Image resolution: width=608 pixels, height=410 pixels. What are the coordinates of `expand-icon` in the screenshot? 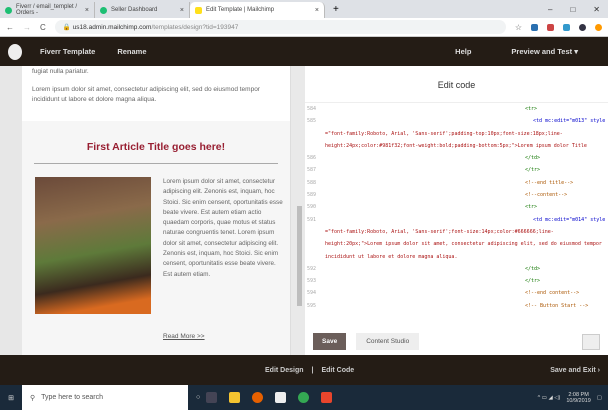 It's located at (591, 341).